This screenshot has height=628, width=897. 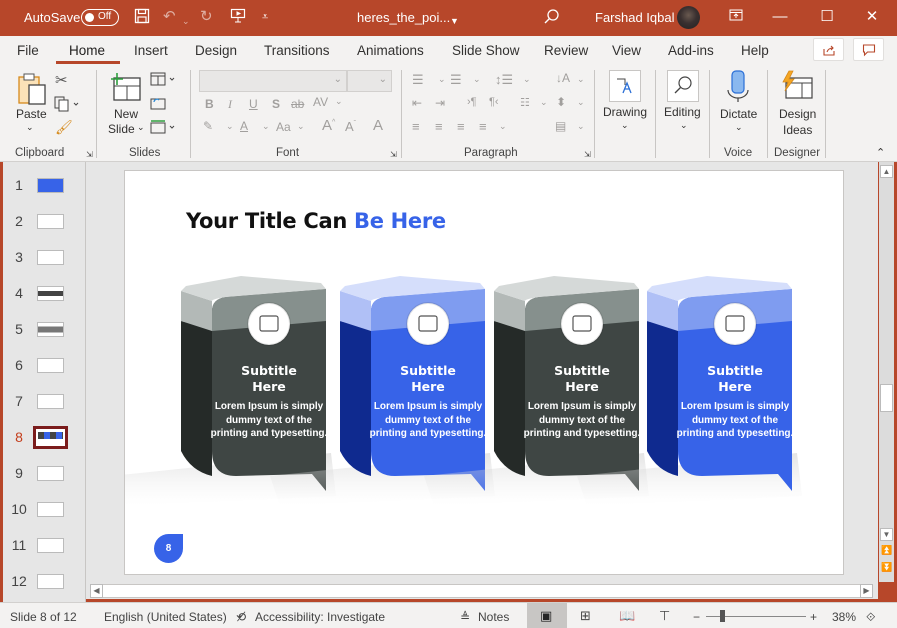 What do you see at coordinates (244, 126) in the screenshot?
I see `font-color-icon: A` at bounding box center [244, 126].